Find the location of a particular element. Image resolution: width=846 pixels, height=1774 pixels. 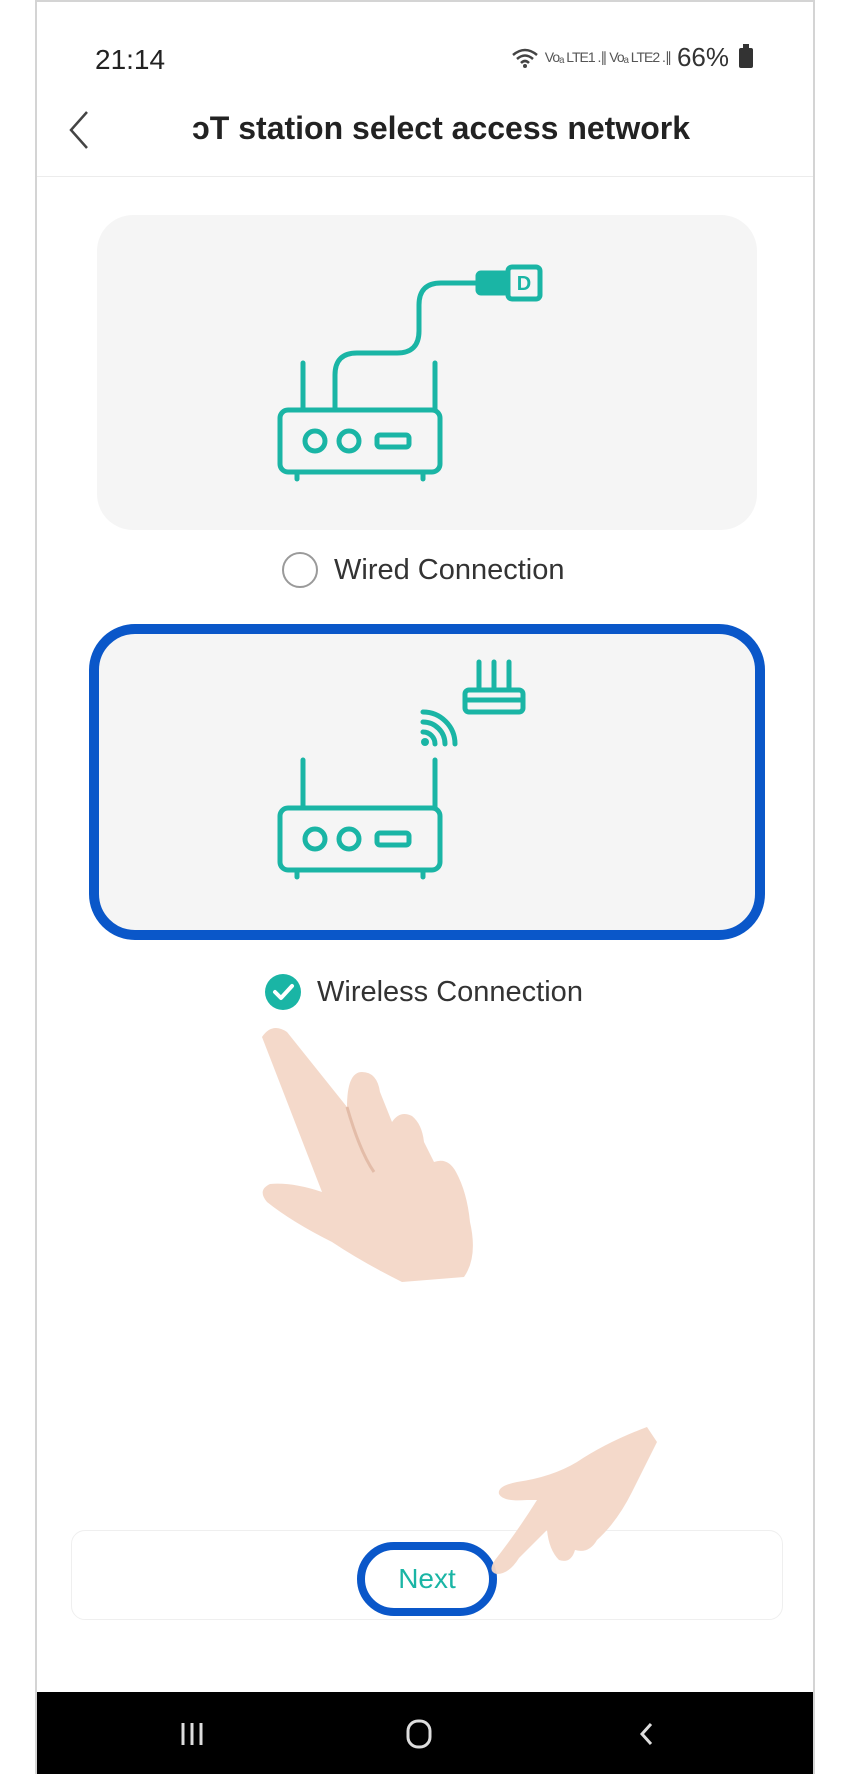

router-wifi-icon is located at coordinates (401, 769).